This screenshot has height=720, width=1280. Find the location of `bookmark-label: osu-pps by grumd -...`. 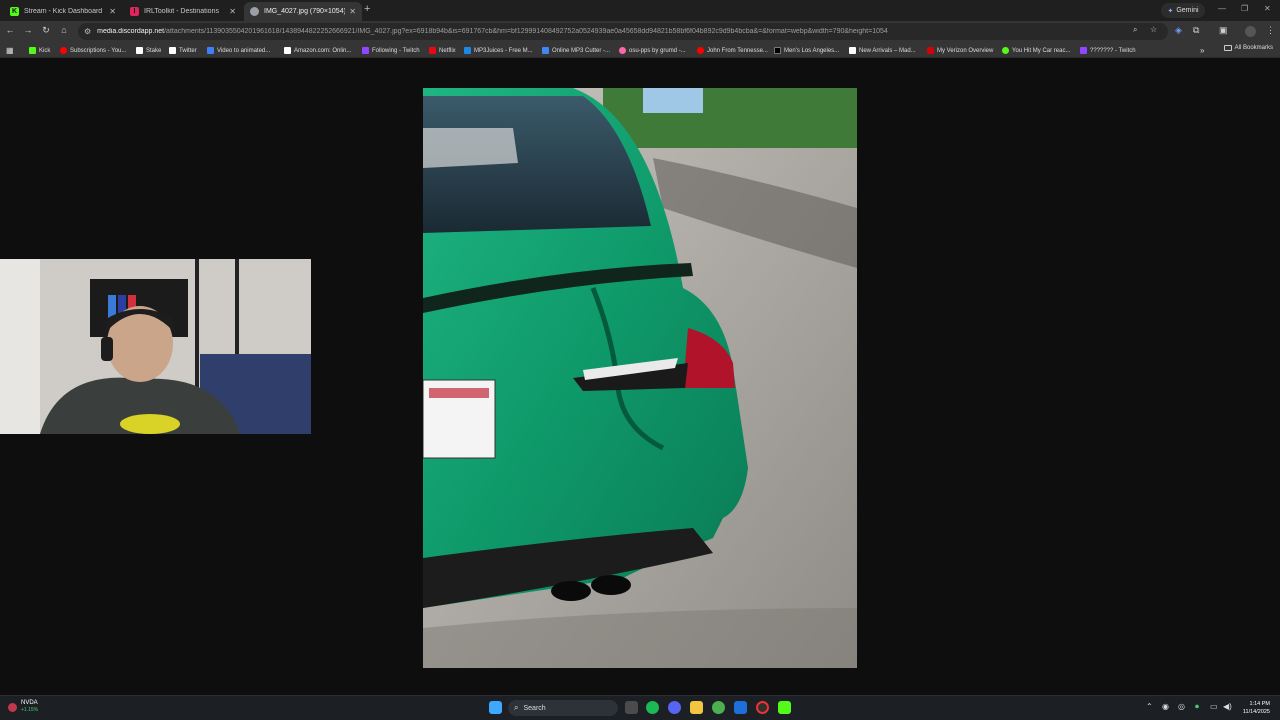

bookmark-label: osu-pps by grumd -... is located at coordinates (657, 50).